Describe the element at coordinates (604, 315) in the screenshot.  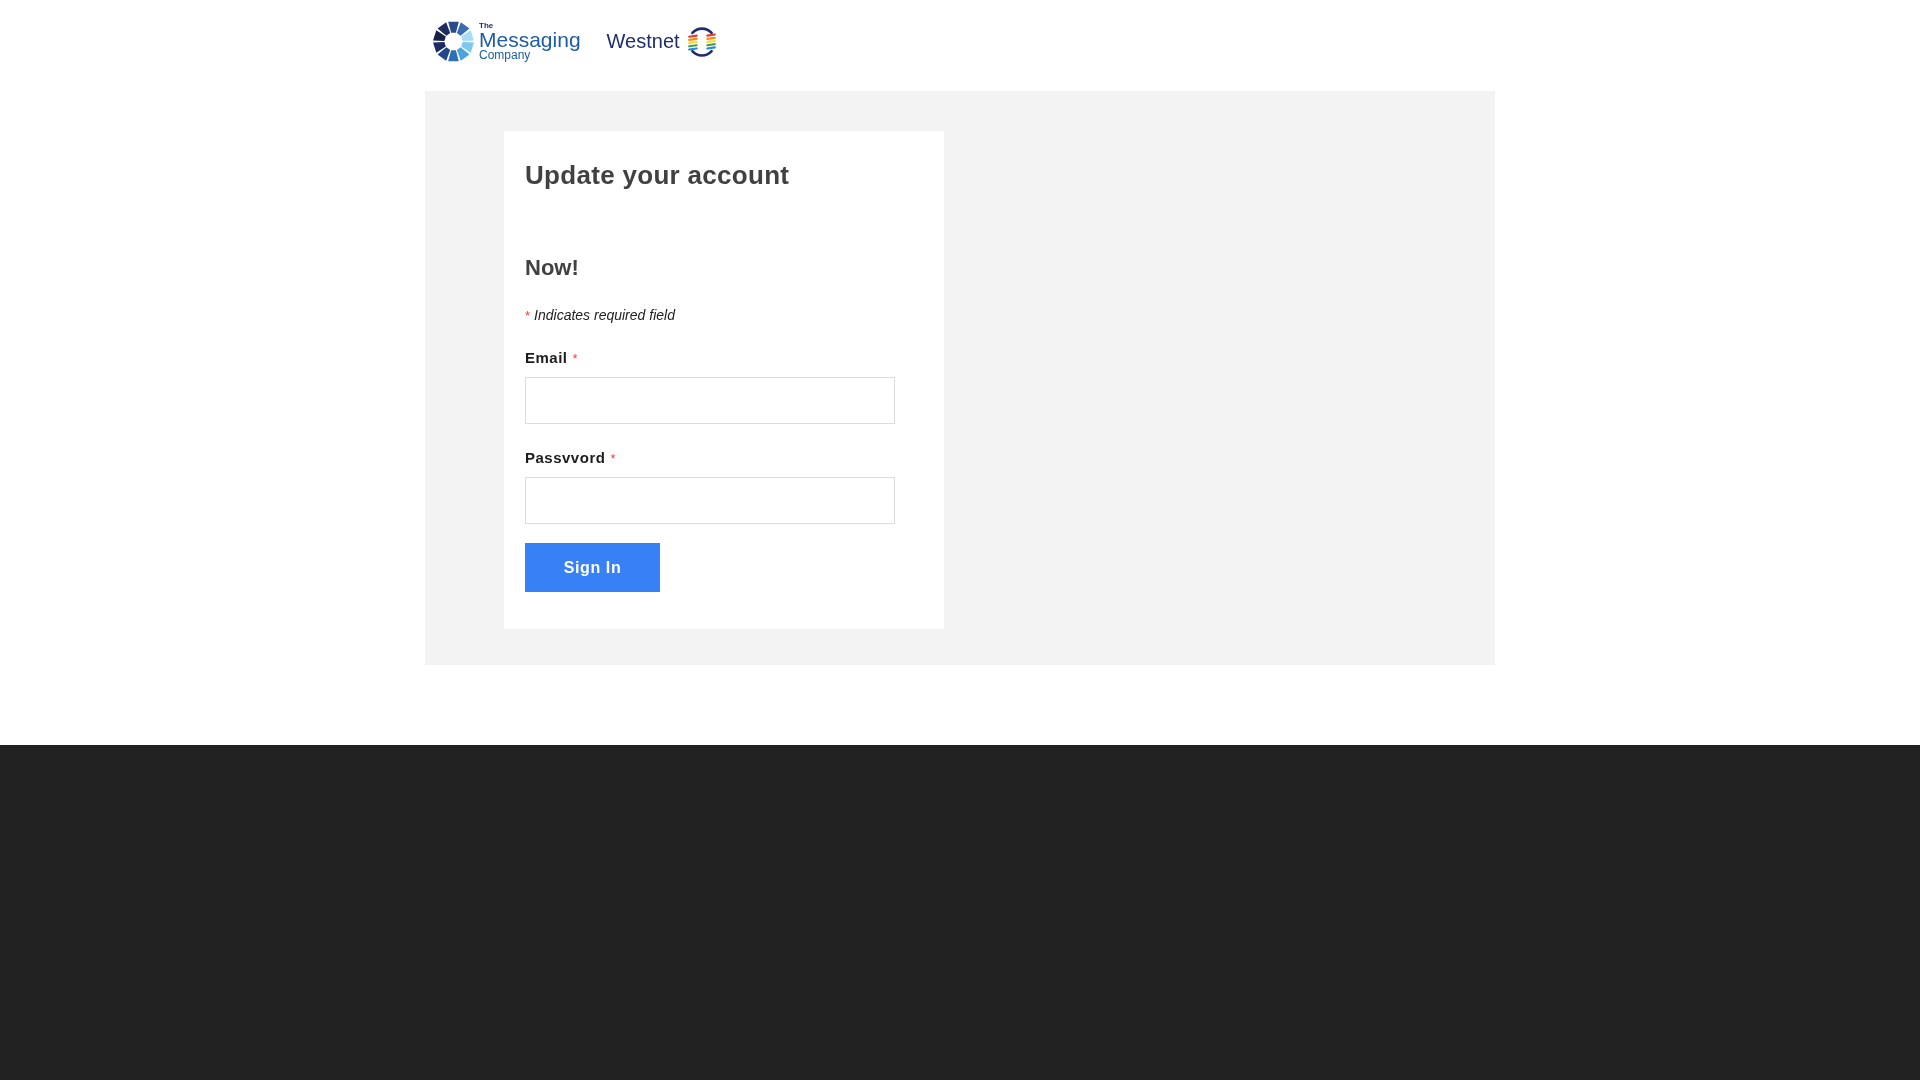
I see `required-note: Indicates required field` at that location.